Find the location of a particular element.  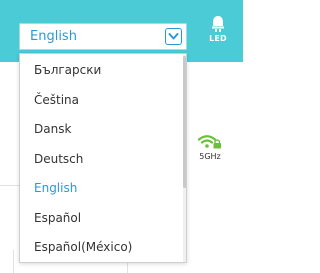

wifi-band-label: 5GHz is located at coordinates (210, 156).